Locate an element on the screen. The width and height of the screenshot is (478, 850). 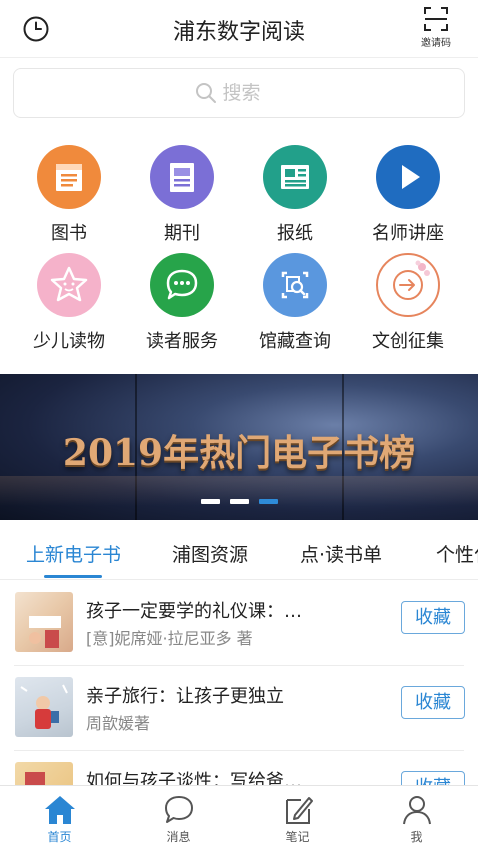
page-title: 浦东数字阅读 is located at coordinates (238, 32).